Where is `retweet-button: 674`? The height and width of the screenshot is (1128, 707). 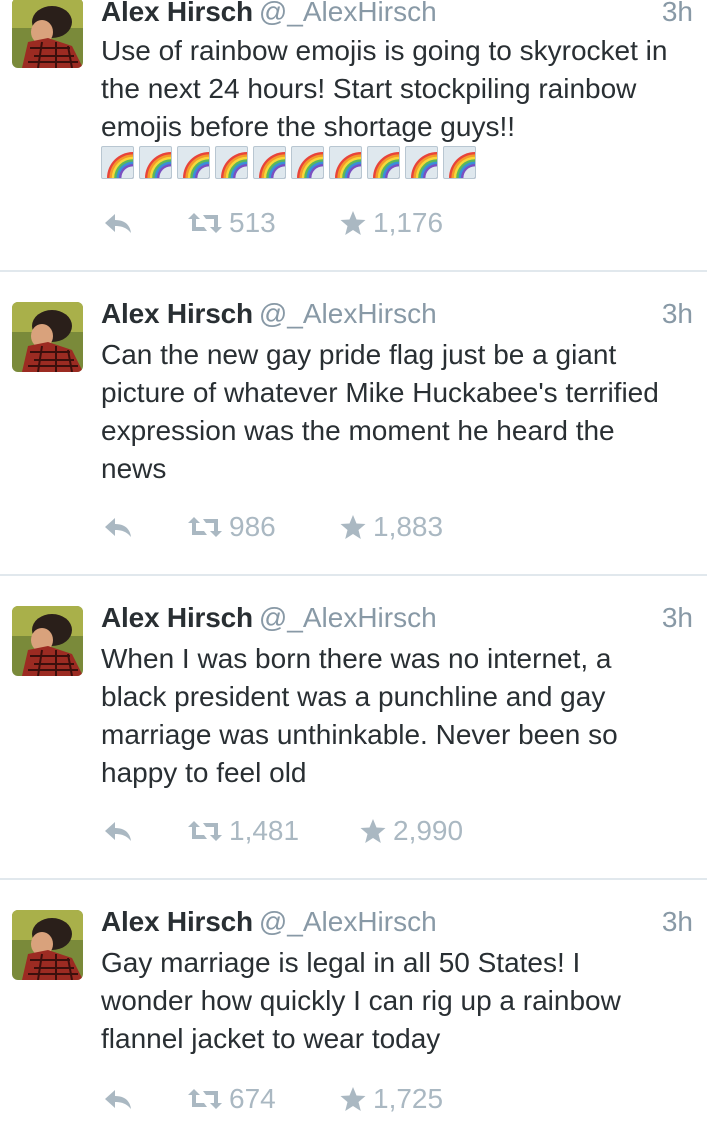 retweet-button: 674 is located at coordinates (231, 1099).